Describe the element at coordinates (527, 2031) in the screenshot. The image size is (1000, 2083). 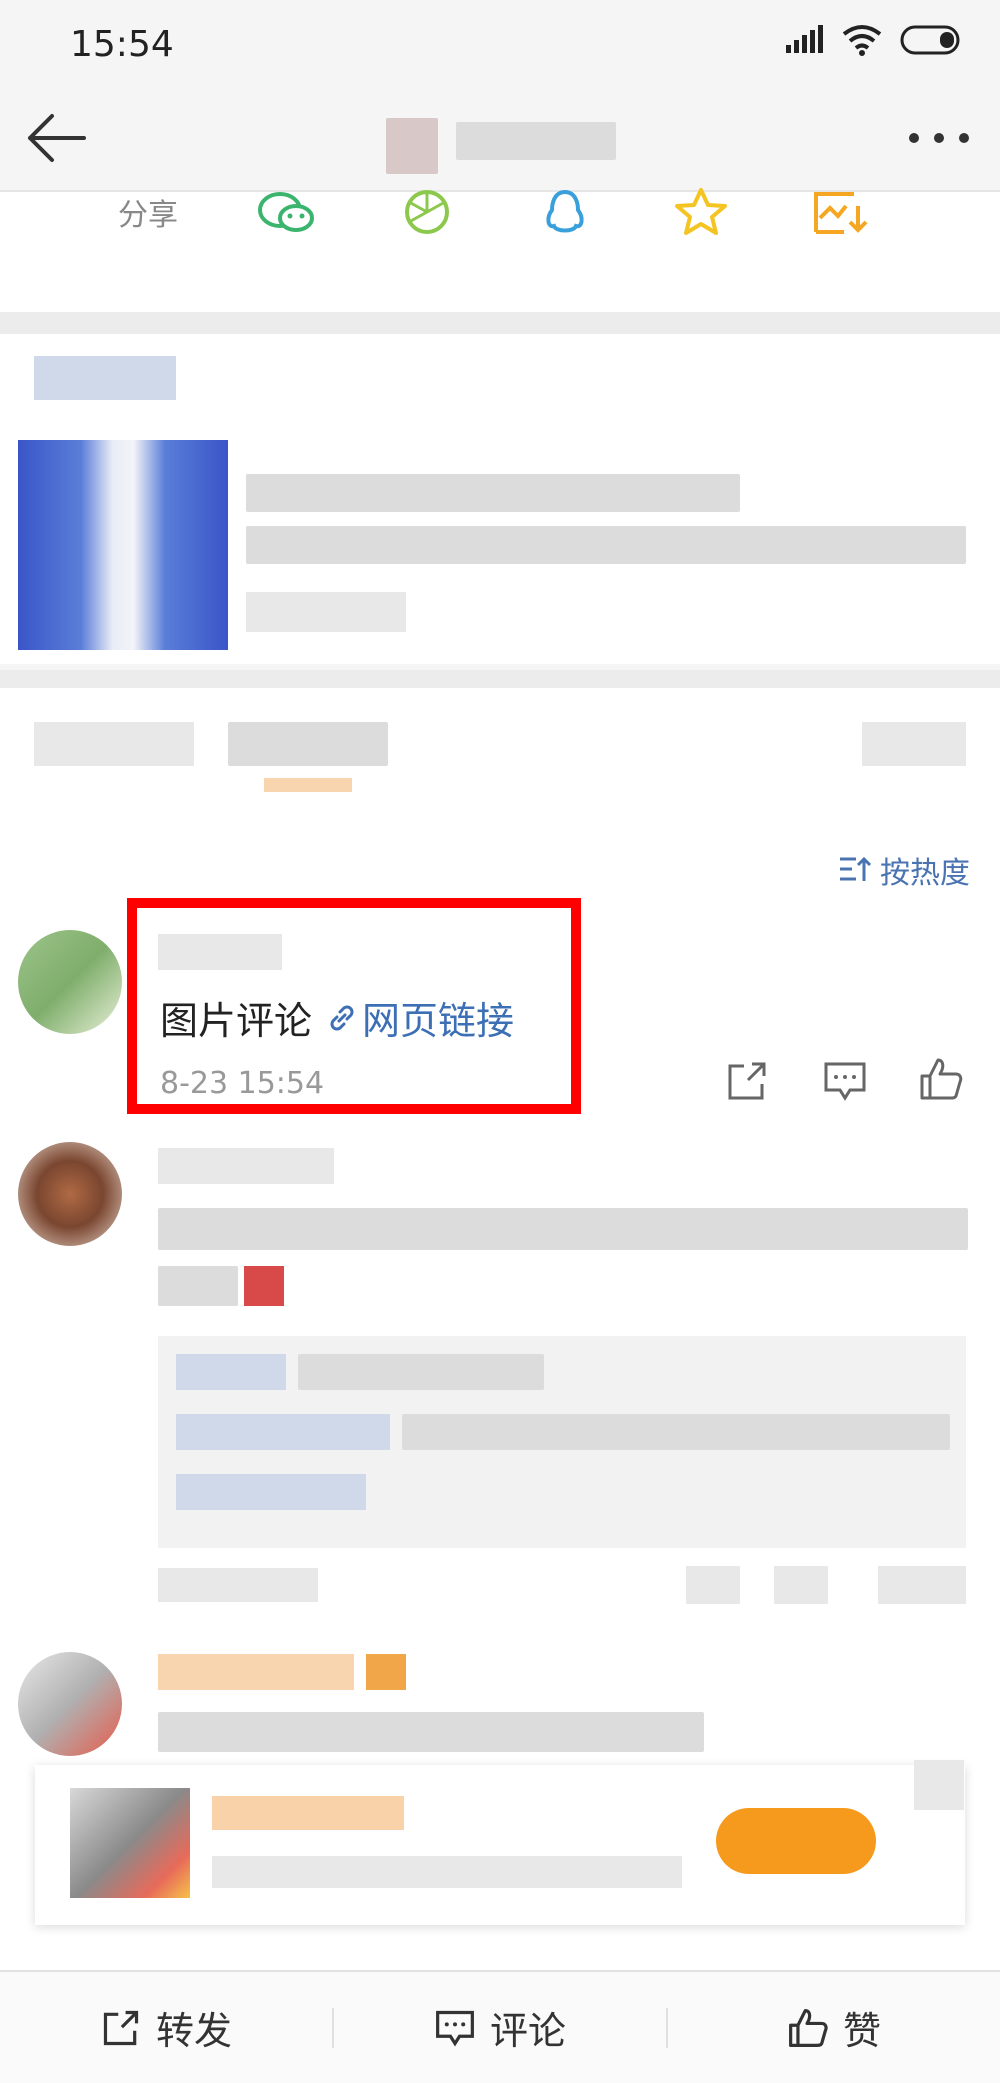
I see `comment-label: 评论` at that location.